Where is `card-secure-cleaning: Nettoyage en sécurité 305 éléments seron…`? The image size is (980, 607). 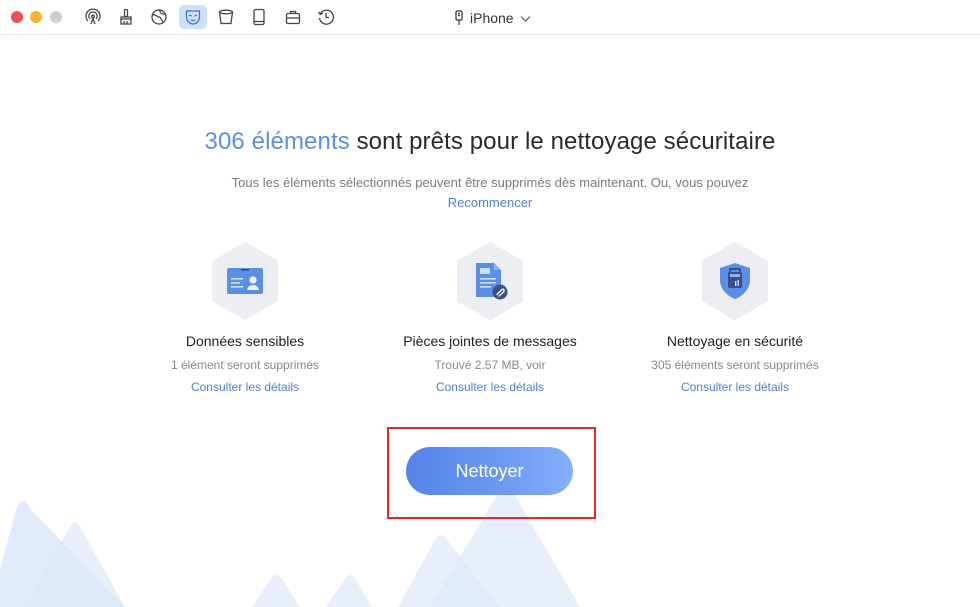 card-secure-cleaning: Nettoyage en sécurité 305 éléments seron… is located at coordinates (735, 318).